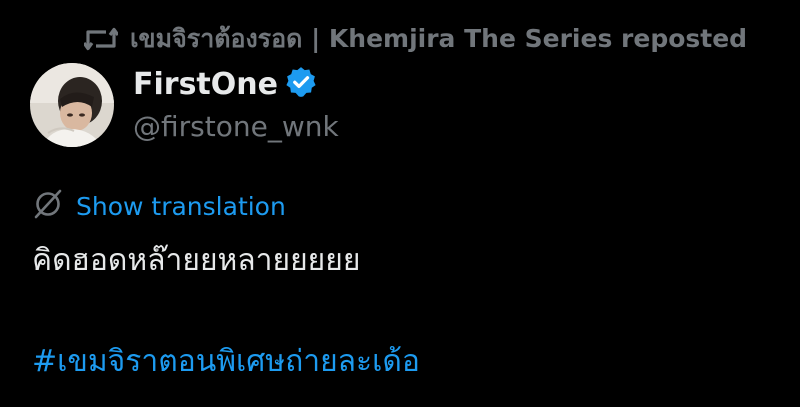  Describe the element at coordinates (301, 84) in the screenshot. I see `verified-badge-icon` at that location.